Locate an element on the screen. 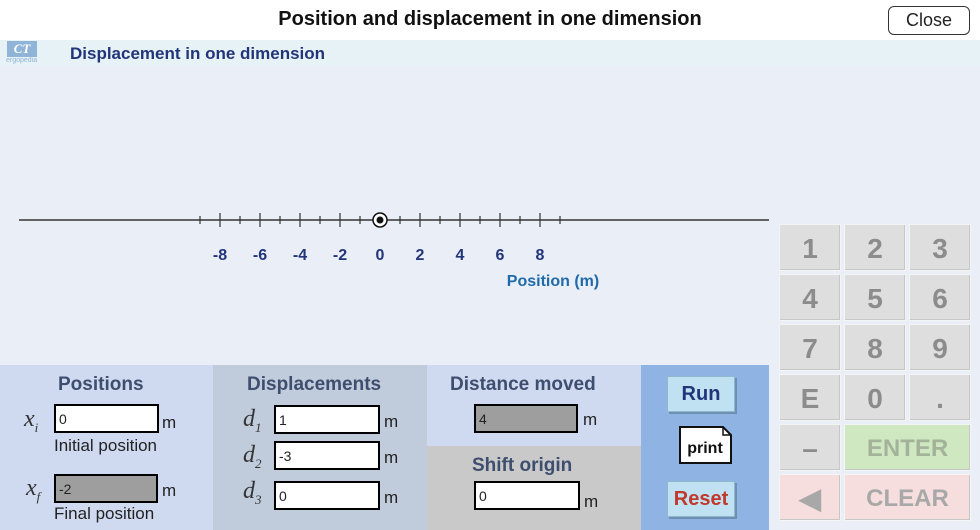 This screenshot has width=980, height=530. logo-mark: CT is located at coordinates (22, 49).